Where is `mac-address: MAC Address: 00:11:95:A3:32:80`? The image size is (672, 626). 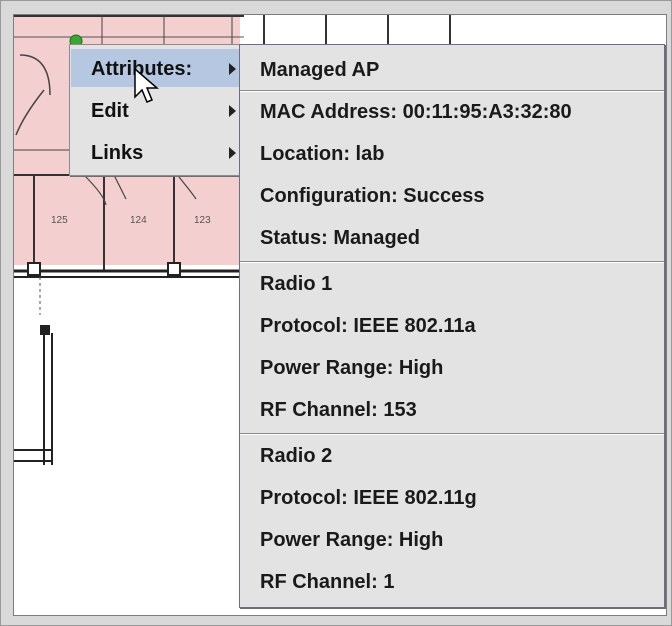 mac-address: MAC Address: 00:11:95:A3:32:80 is located at coordinates (416, 112).